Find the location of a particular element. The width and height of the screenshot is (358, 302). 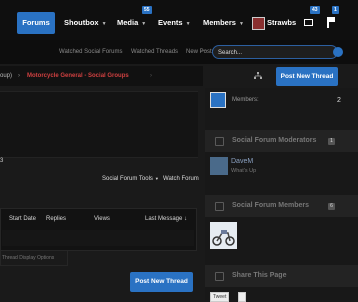

moderators-count: 1 is located at coordinates (331, 141).